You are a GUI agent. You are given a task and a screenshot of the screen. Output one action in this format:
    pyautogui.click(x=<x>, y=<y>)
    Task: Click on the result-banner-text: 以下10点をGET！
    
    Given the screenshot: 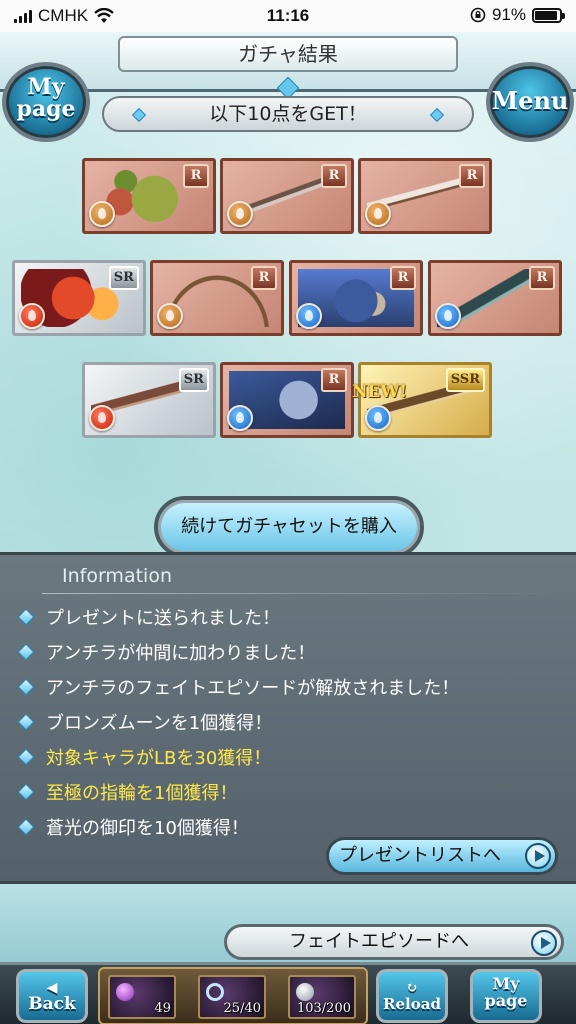 What is the action you would take?
    pyautogui.click(x=288, y=114)
    